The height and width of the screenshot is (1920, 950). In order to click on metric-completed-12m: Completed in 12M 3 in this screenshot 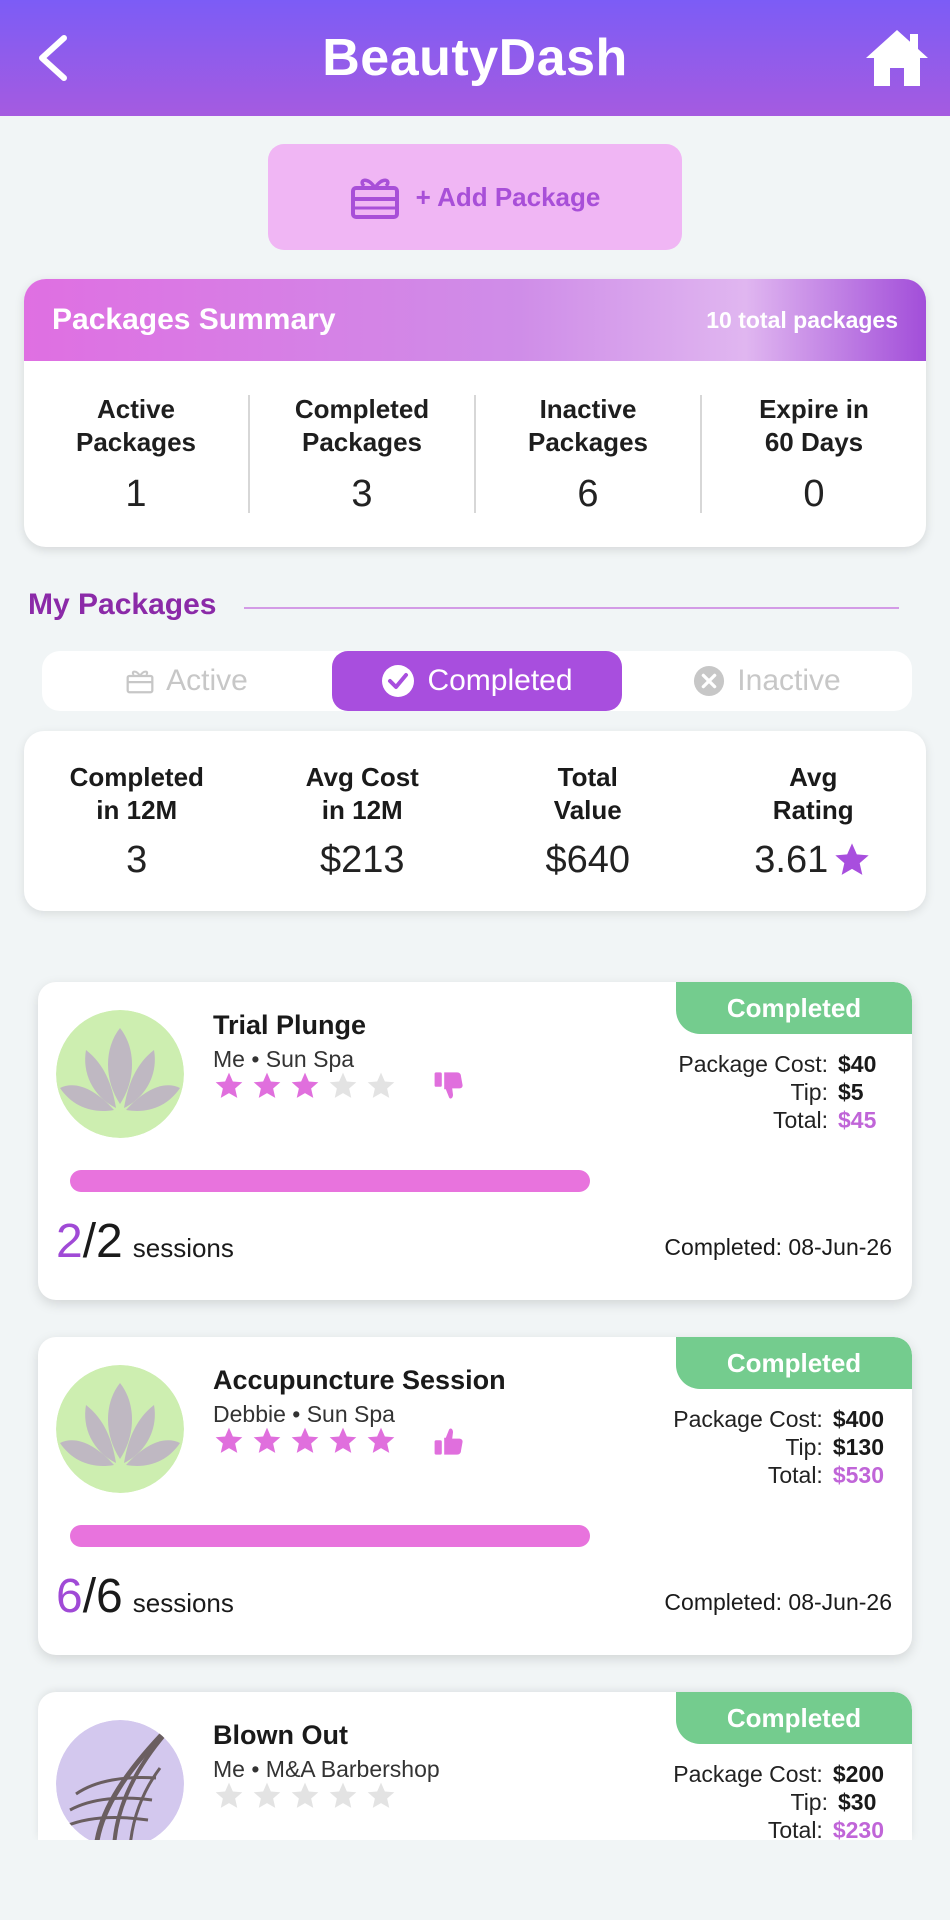, I will do `click(137, 821)`.